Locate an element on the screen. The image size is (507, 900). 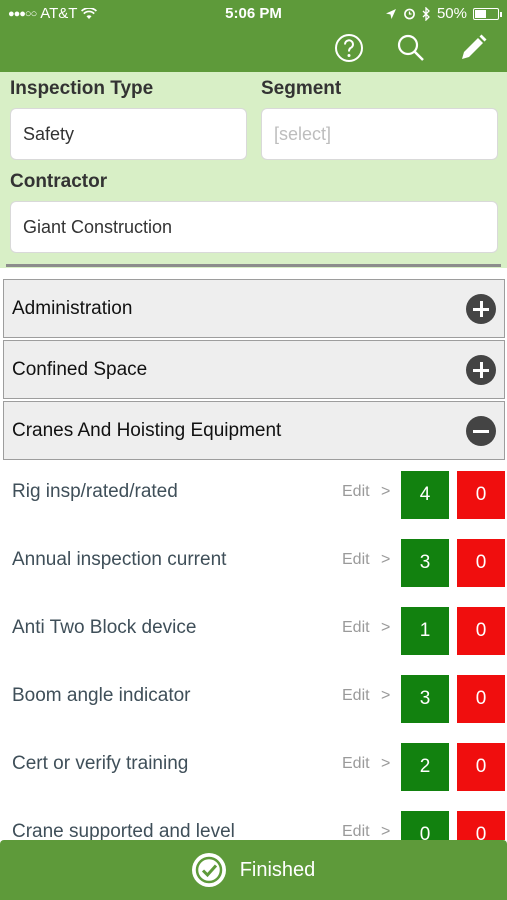
section-label: Cranes And Hoisting Equipment is located at coordinates (147, 430).